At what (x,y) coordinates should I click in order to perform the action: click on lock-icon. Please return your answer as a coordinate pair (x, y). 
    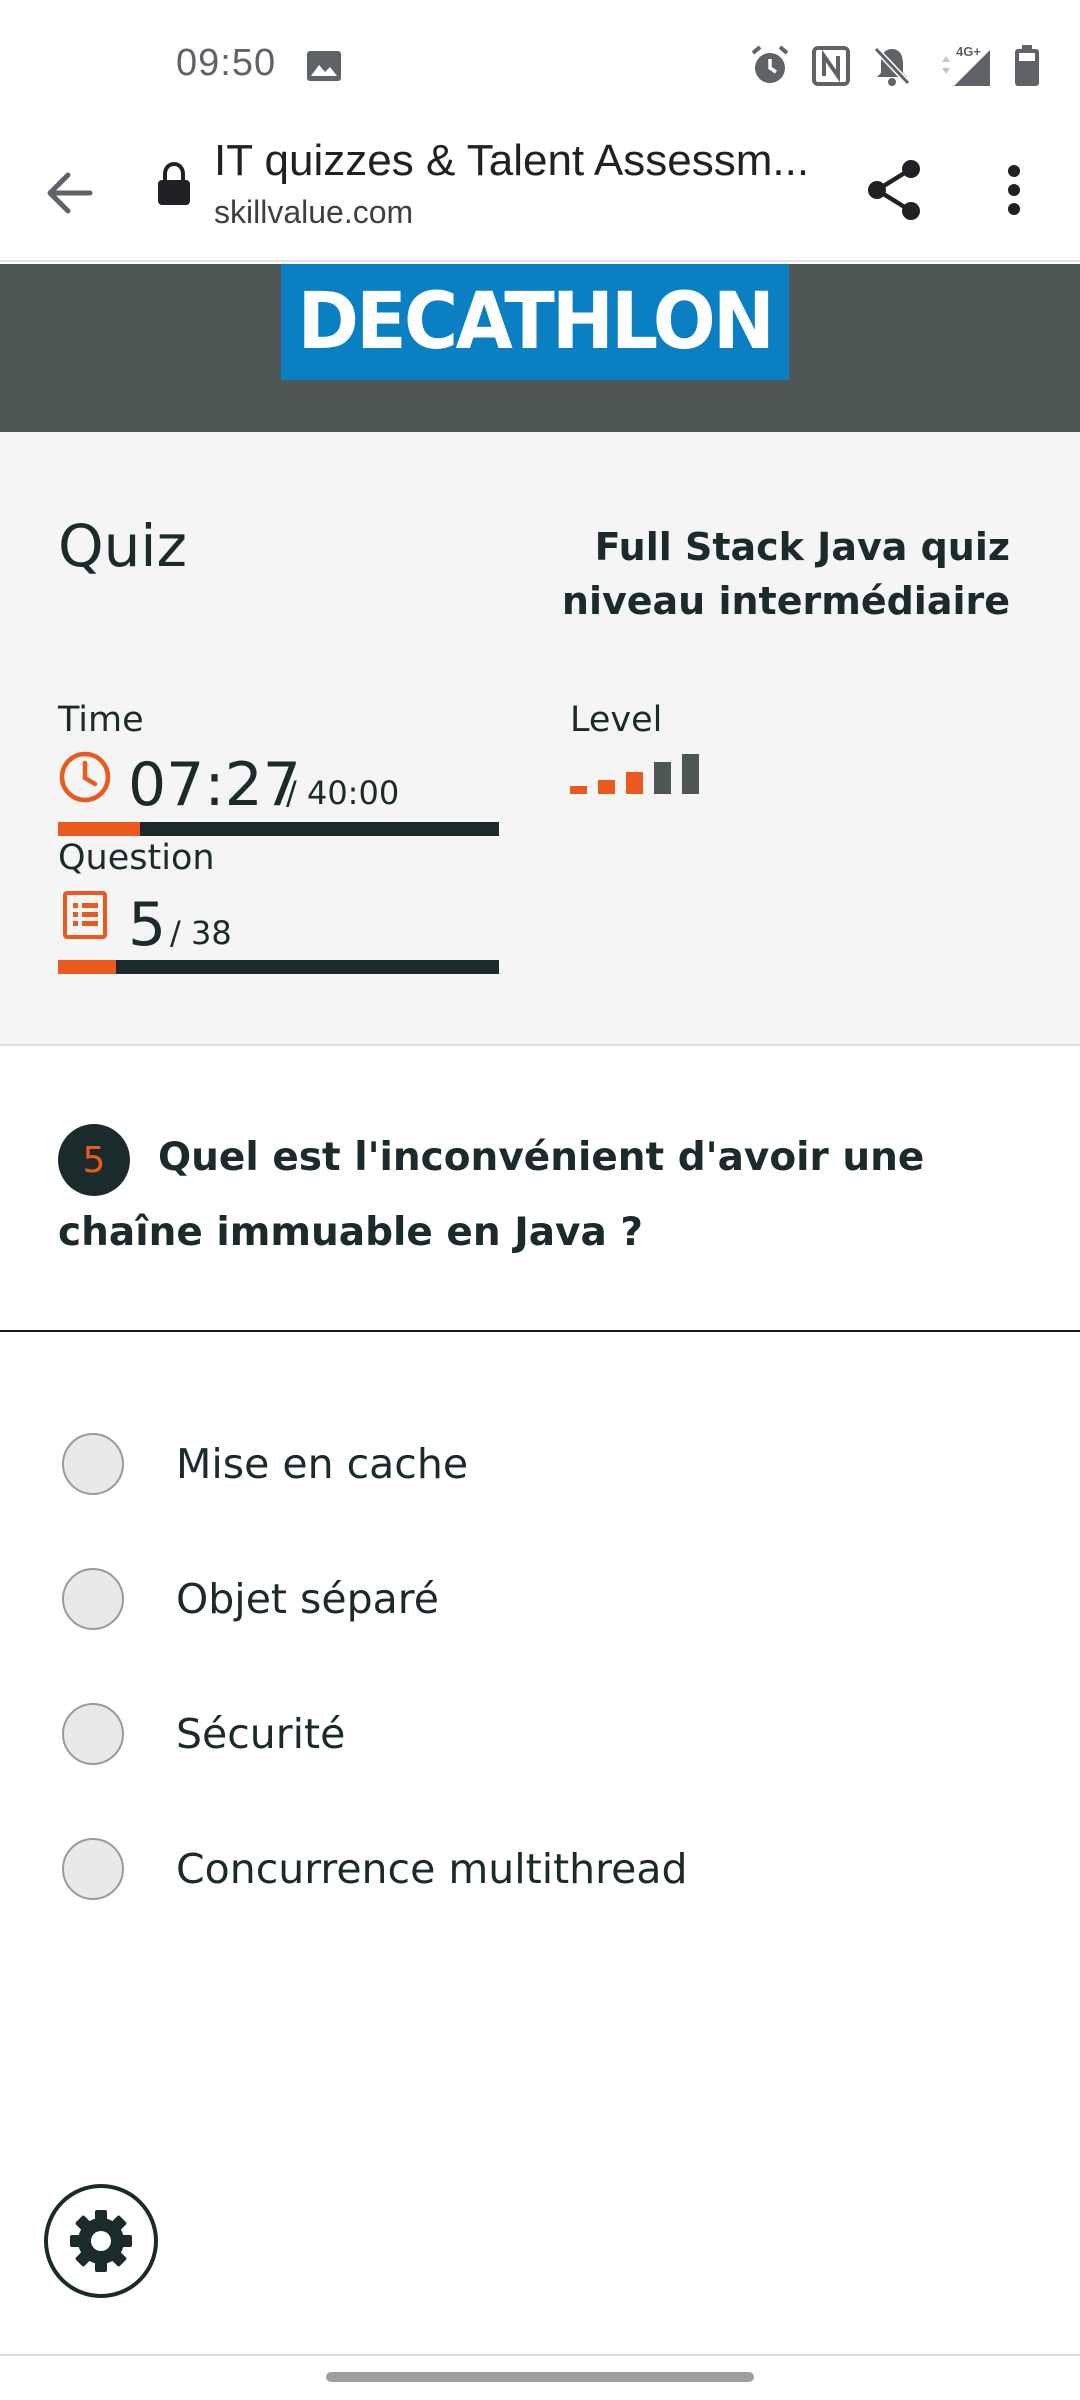
    Looking at the image, I should click on (174, 184).